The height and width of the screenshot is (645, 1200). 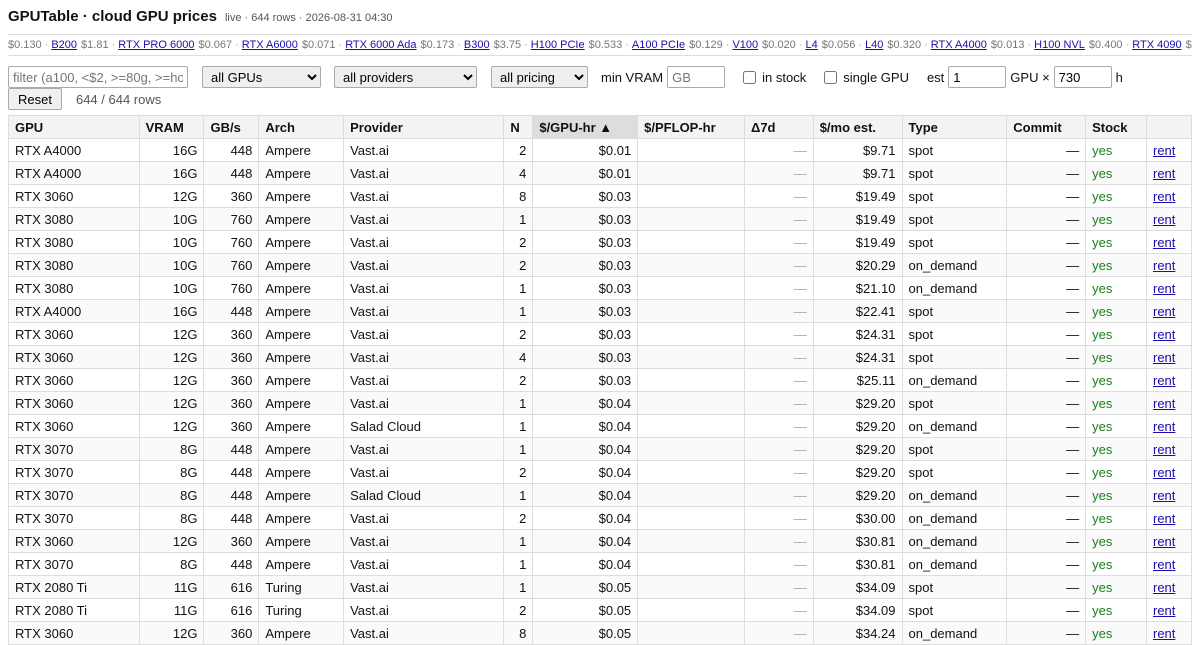 I want to click on column-header-stock: Stock, so click(x=1116, y=127).